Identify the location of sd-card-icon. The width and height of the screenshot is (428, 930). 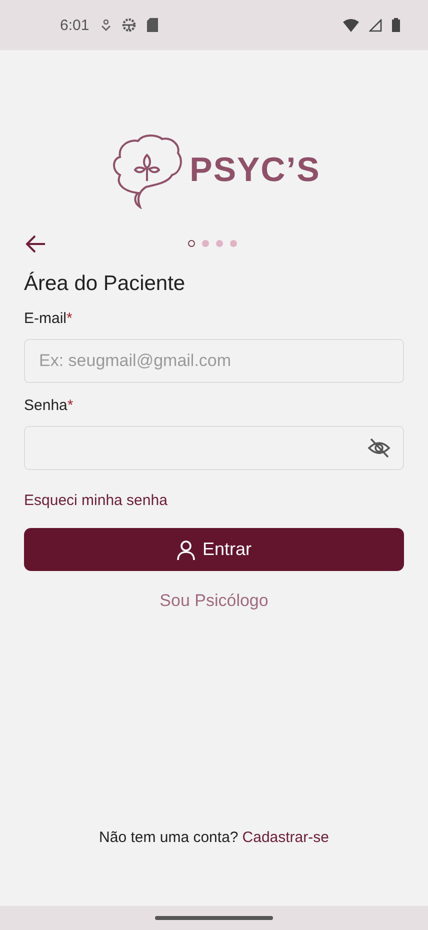
(152, 25).